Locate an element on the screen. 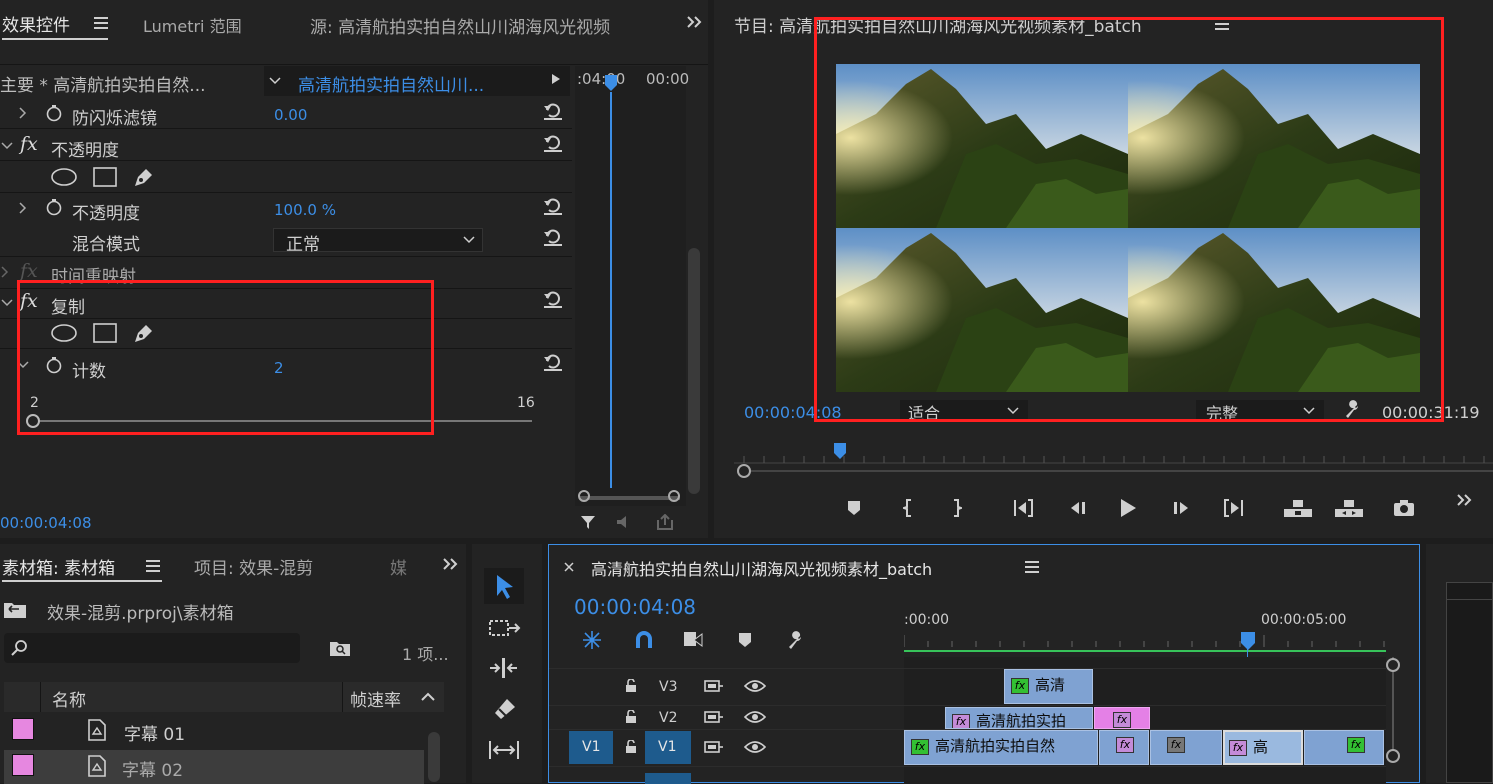 The width and height of the screenshot is (1493, 784). effect-current-time: 00:00:04:08 is located at coordinates (46, 523).